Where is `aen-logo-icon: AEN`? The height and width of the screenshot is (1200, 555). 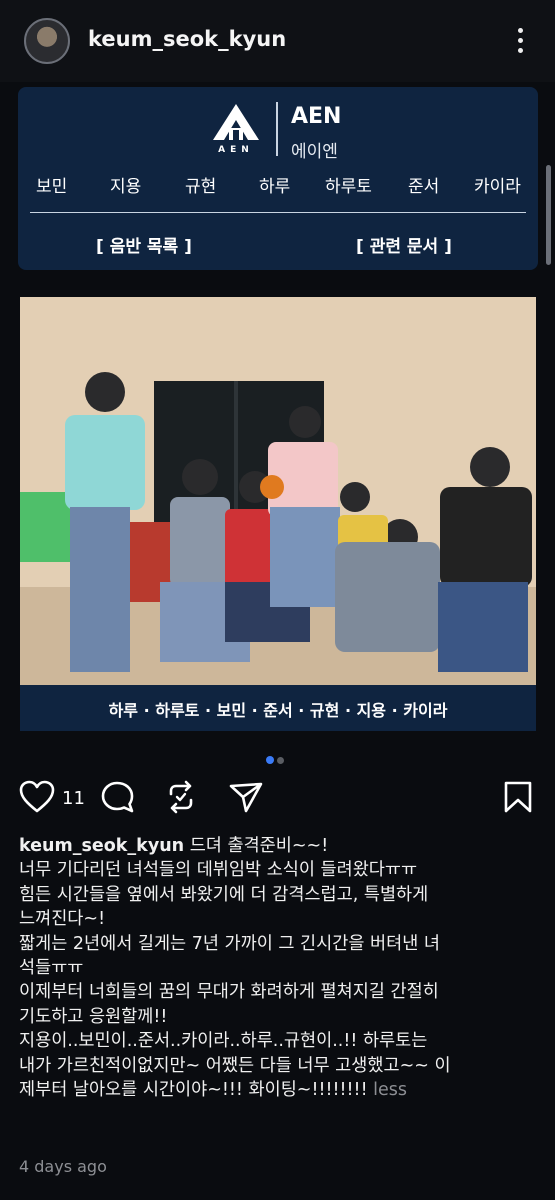 aen-logo-icon: AEN is located at coordinates (236, 129).